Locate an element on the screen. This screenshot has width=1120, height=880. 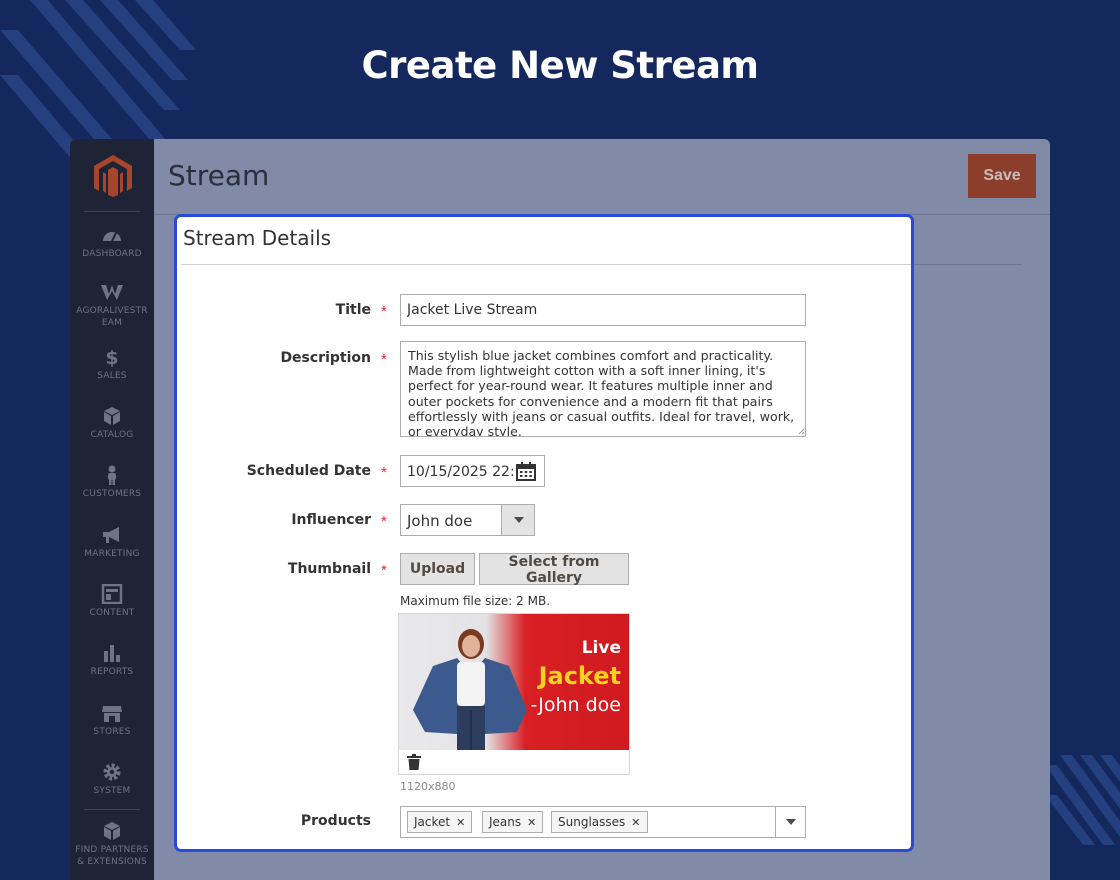
product-tag: Sunglasses ✕ is located at coordinates (599, 822).